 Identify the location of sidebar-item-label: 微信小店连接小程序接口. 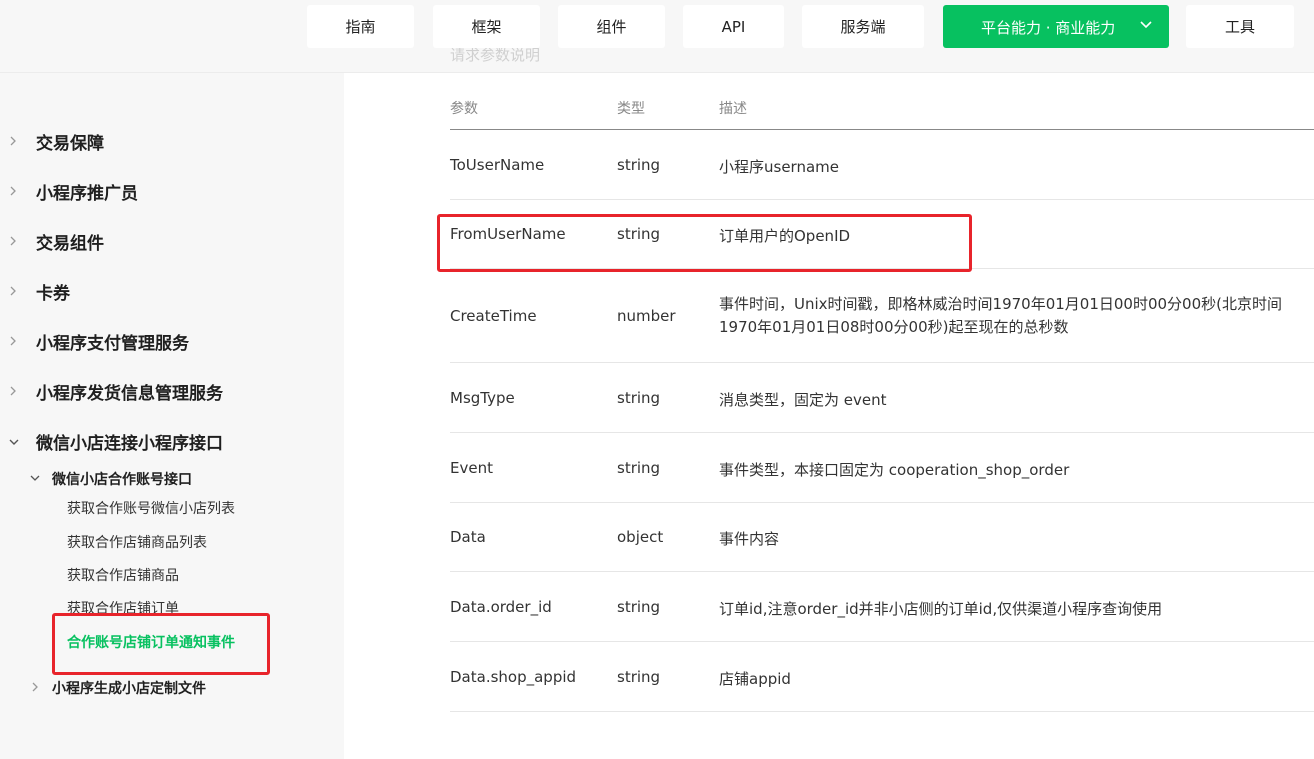
(129, 443).